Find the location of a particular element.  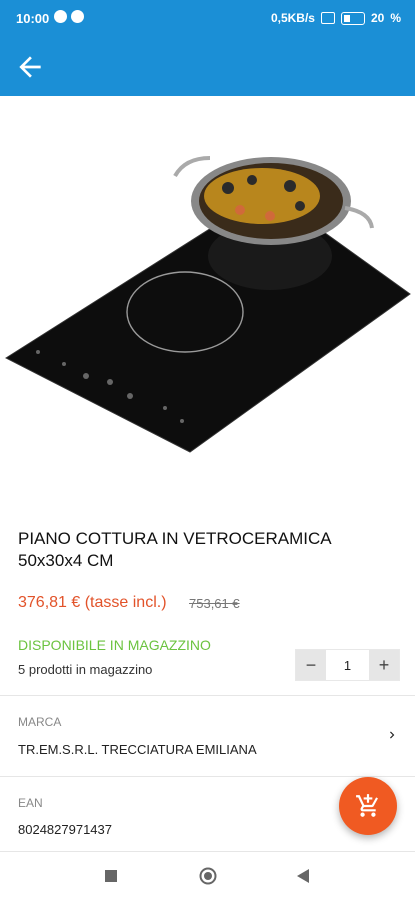

app-bar is located at coordinates (207, 66).